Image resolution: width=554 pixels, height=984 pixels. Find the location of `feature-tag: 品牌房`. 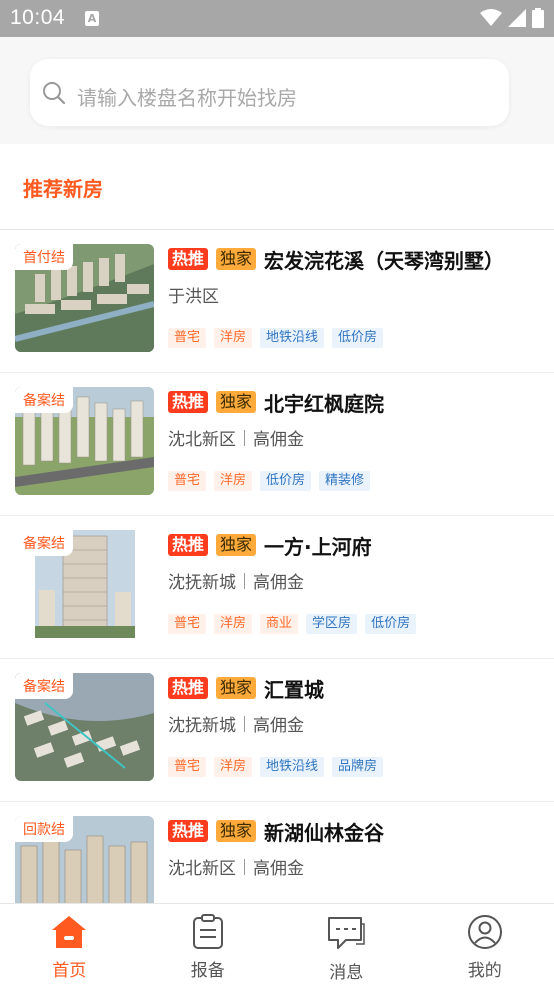

feature-tag: 品牌房 is located at coordinates (358, 767).